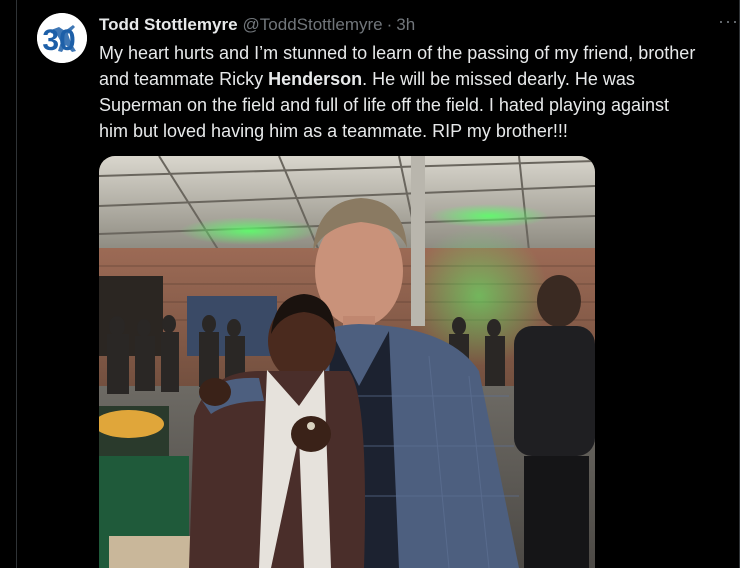 This screenshot has height=568, width=740. Describe the element at coordinates (405, 25) in the screenshot. I see `tweet-timestamp: 3h` at that location.